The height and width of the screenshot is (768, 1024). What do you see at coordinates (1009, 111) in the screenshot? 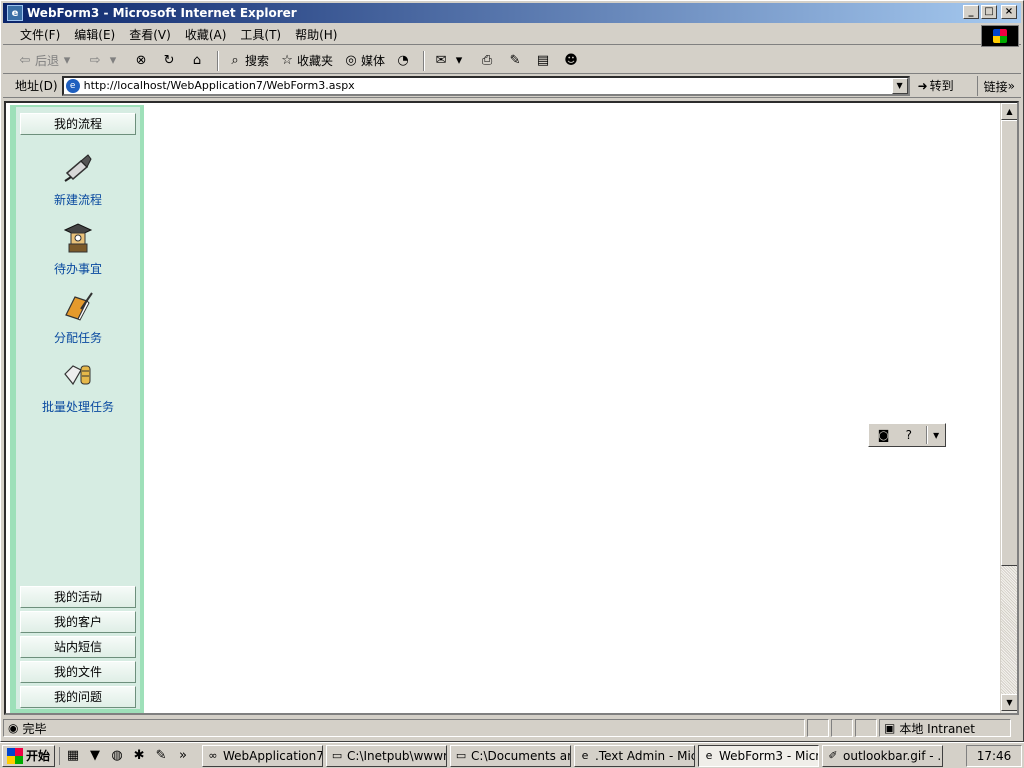
I see `scroll-up-button: ▲` at bounding box center [1009, 111].